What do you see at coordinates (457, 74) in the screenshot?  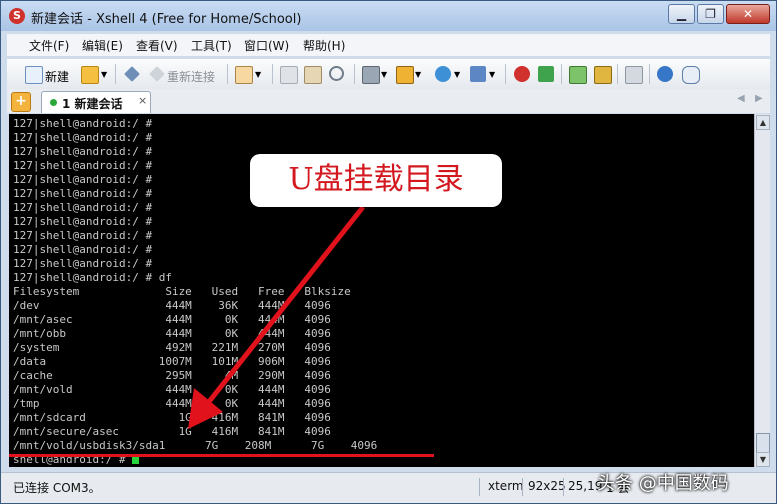 I see `globe-dropdown-icon: ▼` at bounding box center [457, 74].